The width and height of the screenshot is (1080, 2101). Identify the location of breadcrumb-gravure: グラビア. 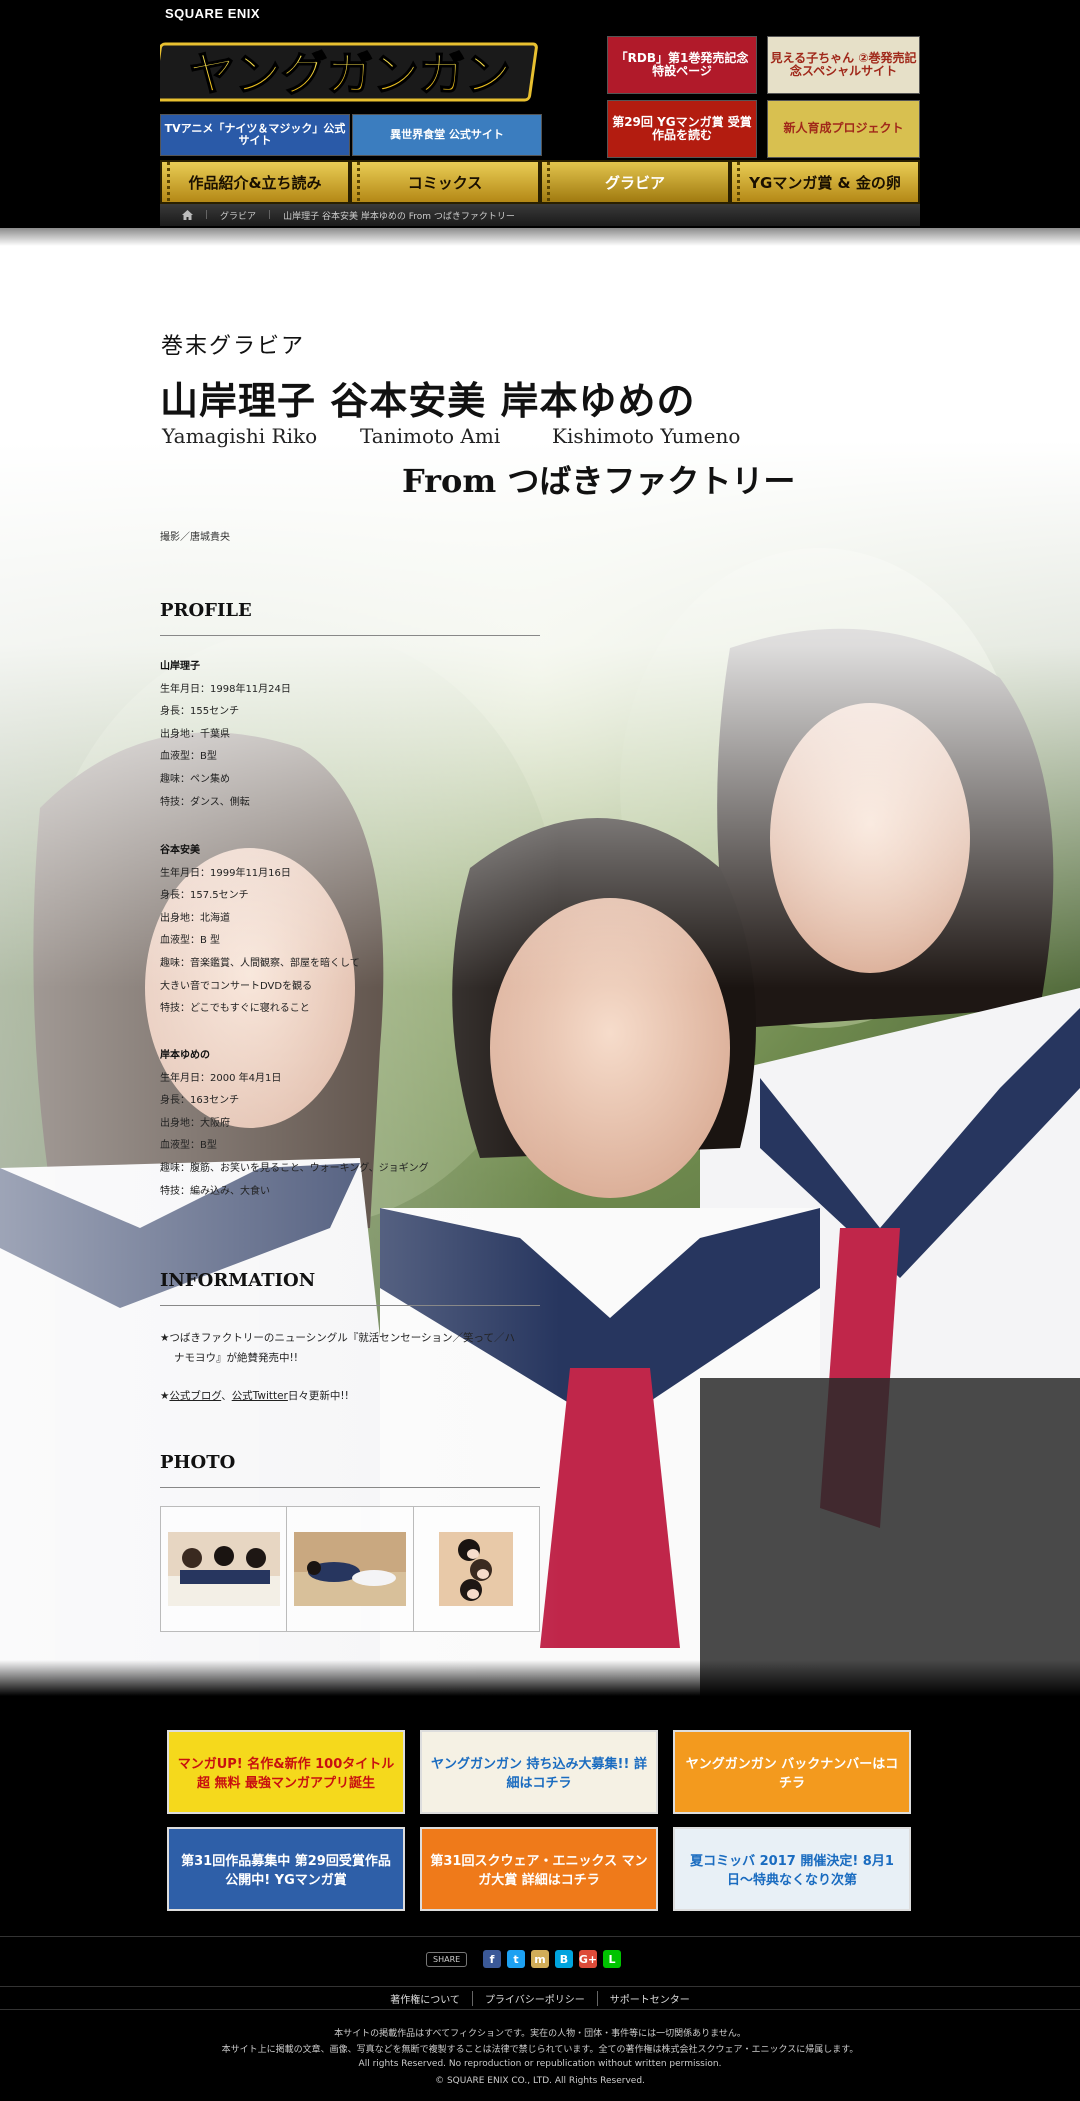
(238, 215).